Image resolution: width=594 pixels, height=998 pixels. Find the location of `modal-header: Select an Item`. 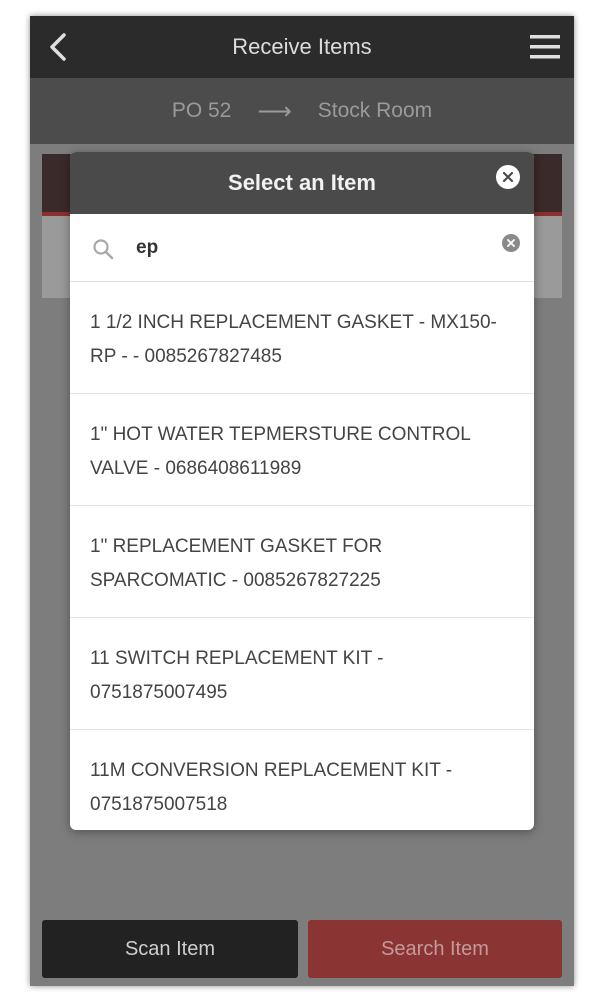

modal-header: Select an Item is located at coordinates (302, 183).